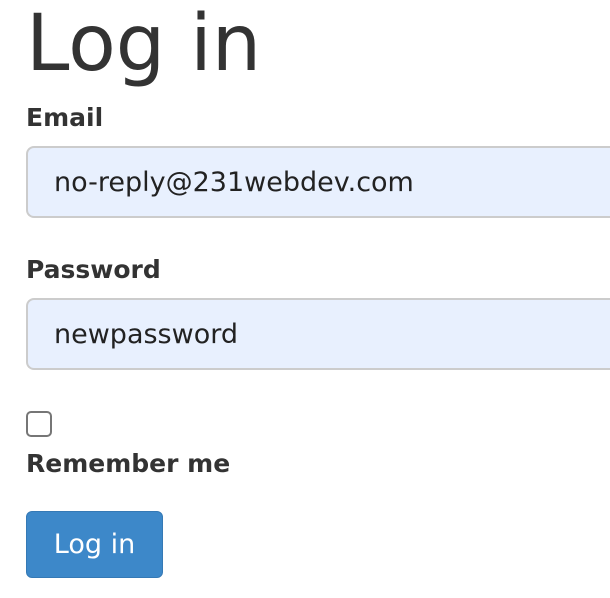 The image size is (610, 598). Describe the element at coordinates (39, 424) in the screenshot. I see `remember-me-checkbox` at that location.